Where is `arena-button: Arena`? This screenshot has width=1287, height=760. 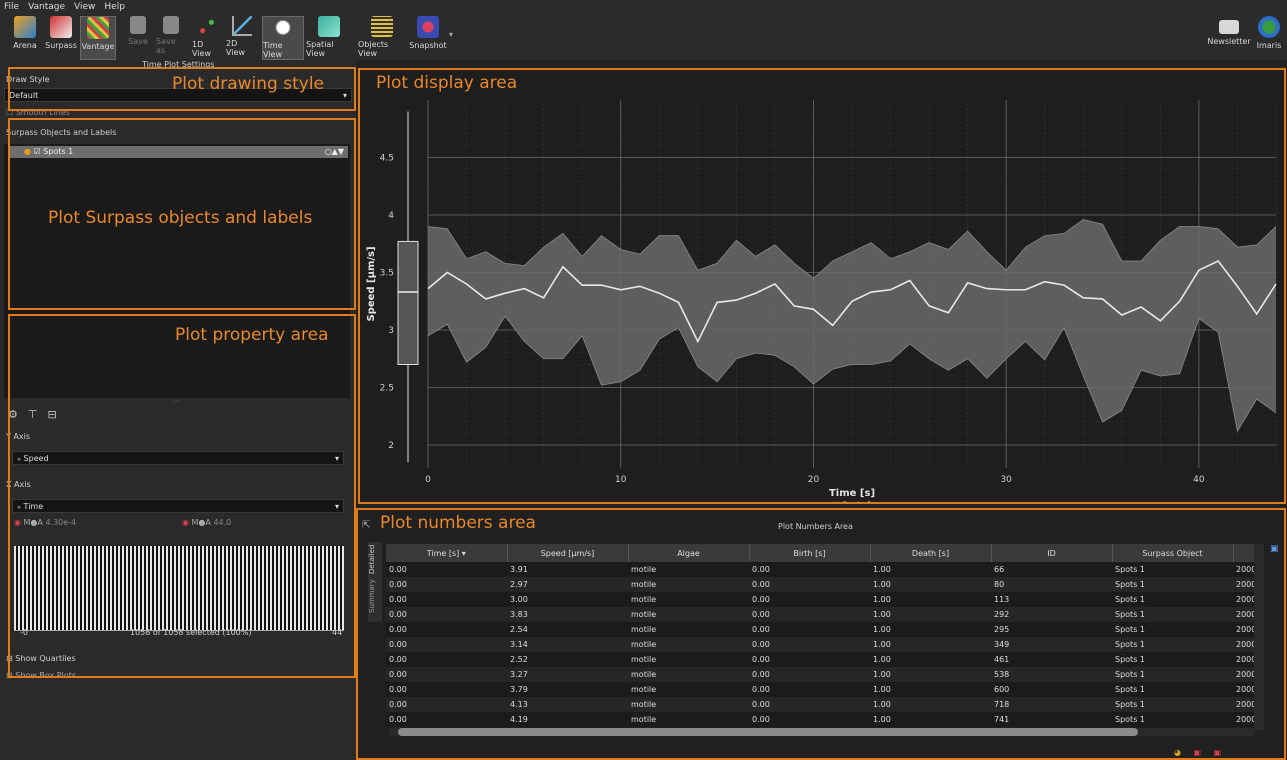 arena-button: Arena is located at coordinates (25, 37).